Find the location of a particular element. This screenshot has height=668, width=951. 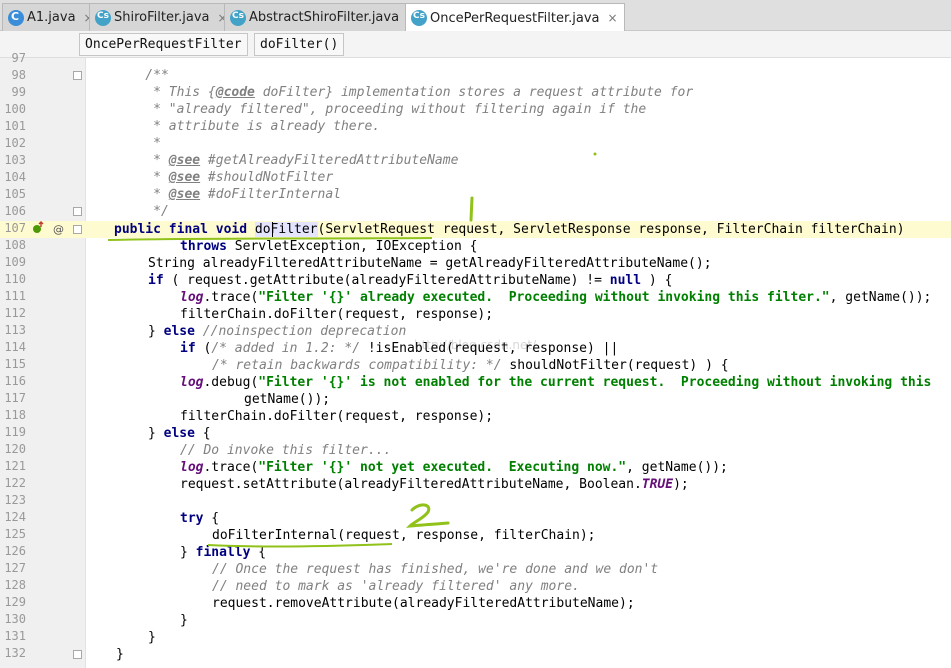

line-number: 100 is located at coordinates (15, 109).